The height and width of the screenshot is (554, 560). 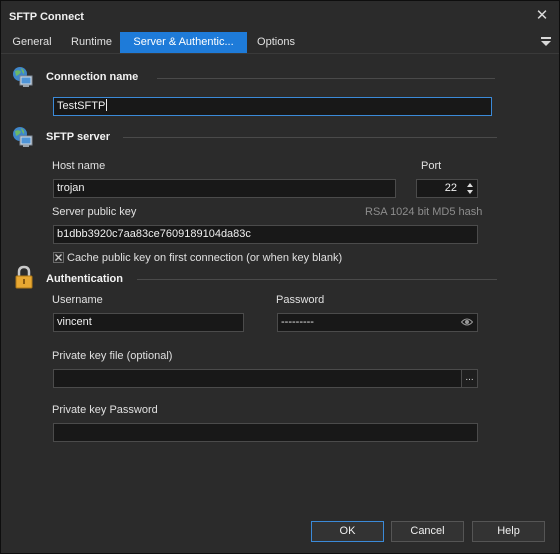 What do you see at coordinates (148, 322) in the screenshot?
I see `username-input: vincent` at bounding box center [148, 322].